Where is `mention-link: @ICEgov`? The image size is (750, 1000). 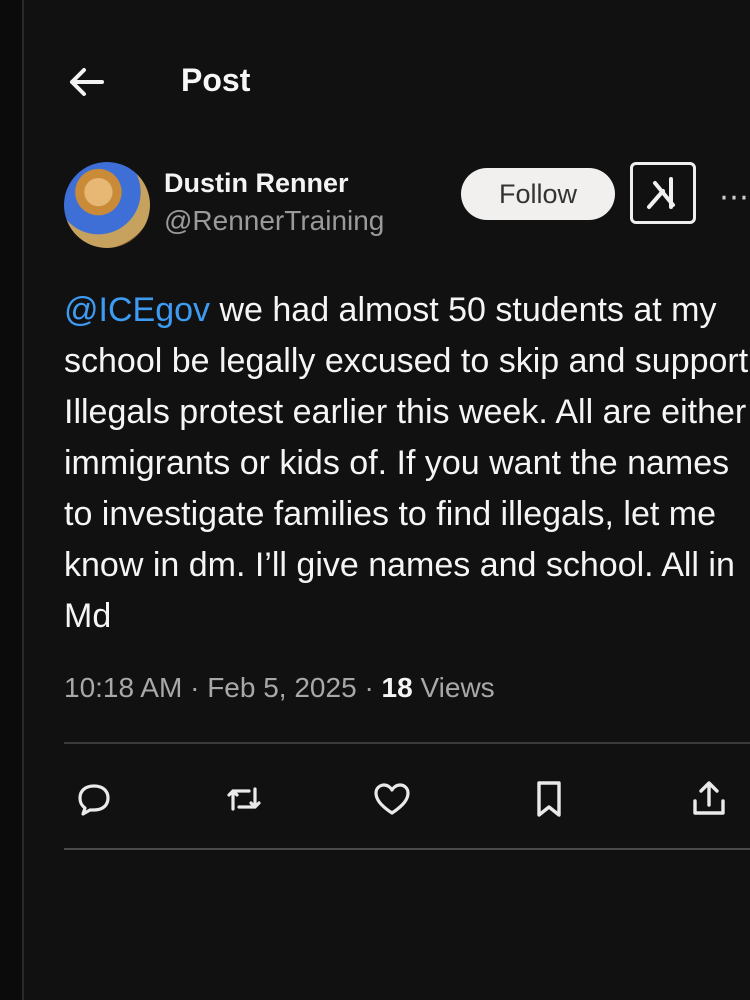
mention-link: @ICEgov is located at coordinates (137, 310).